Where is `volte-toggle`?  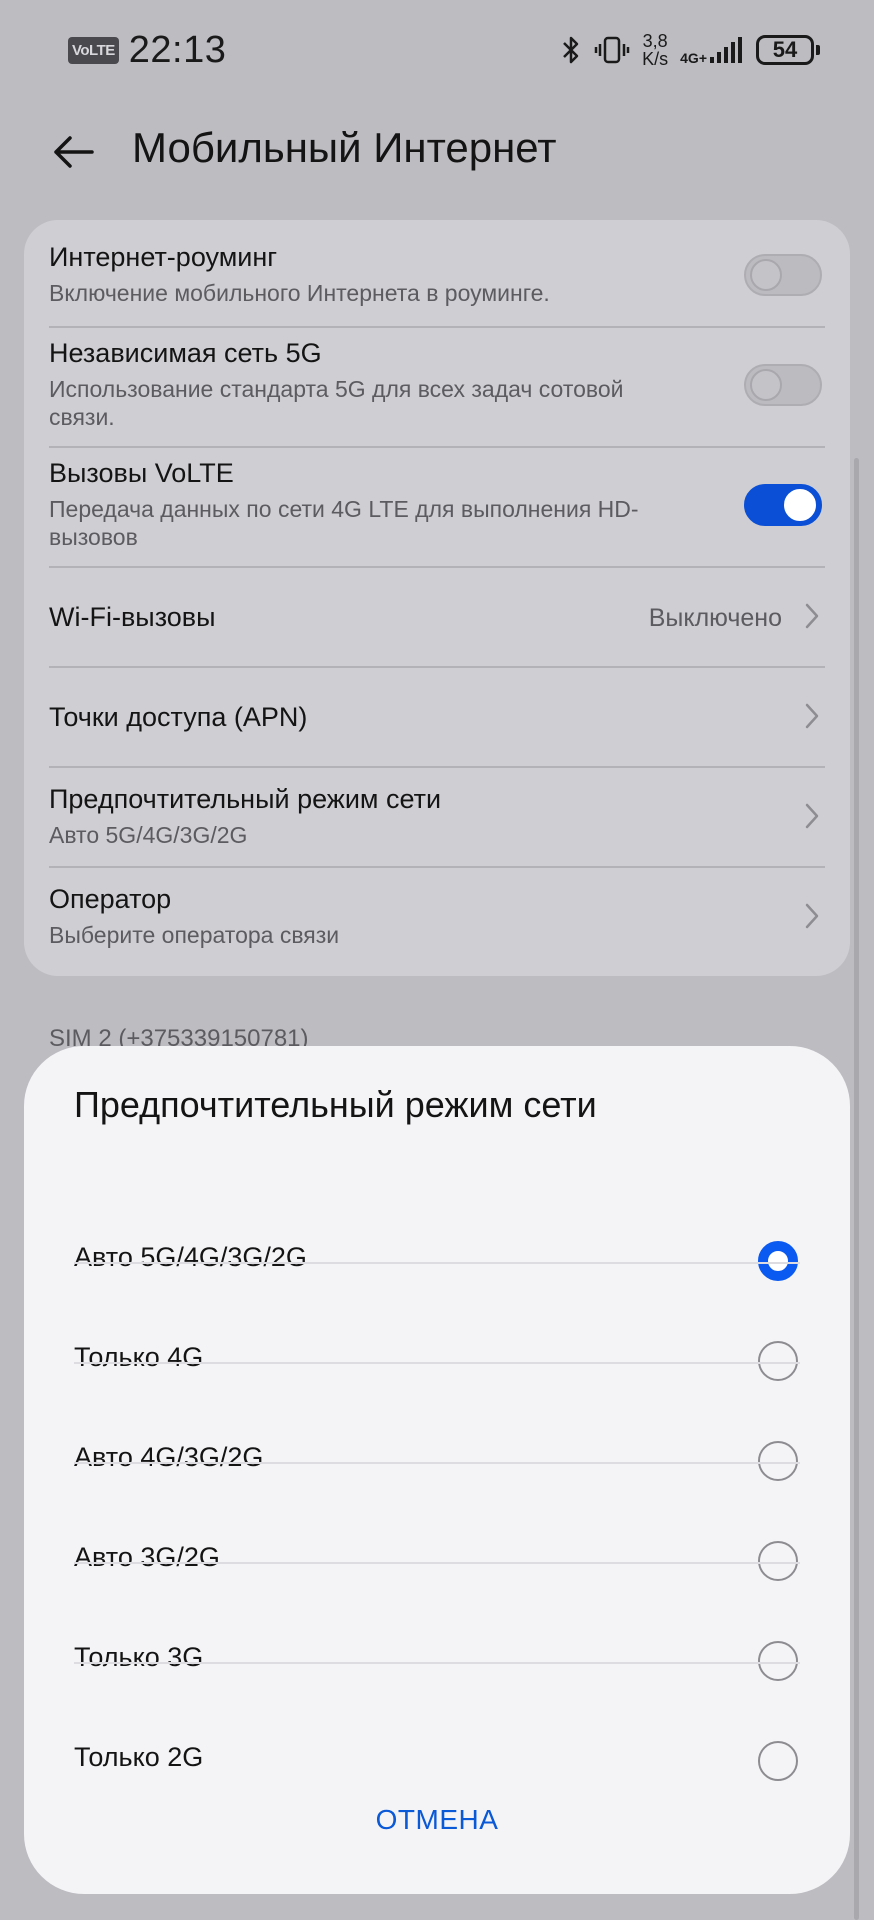 volte-toggle is located at coordinates (783, 505).